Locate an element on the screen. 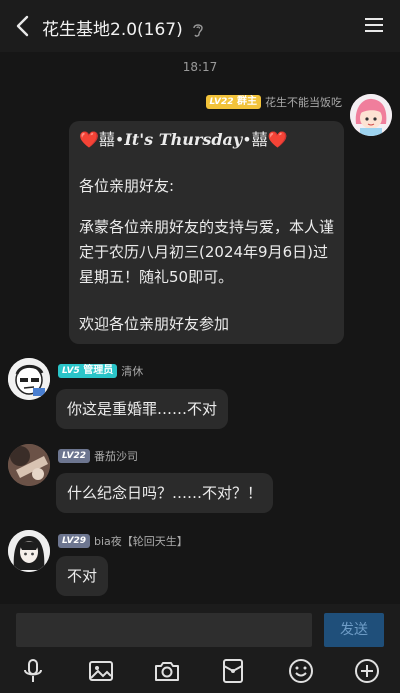 Image resolution: width=400 pixels, height=693 pixels. greeting-prefix: ❤️囍• is located at coordinates (102, 139).